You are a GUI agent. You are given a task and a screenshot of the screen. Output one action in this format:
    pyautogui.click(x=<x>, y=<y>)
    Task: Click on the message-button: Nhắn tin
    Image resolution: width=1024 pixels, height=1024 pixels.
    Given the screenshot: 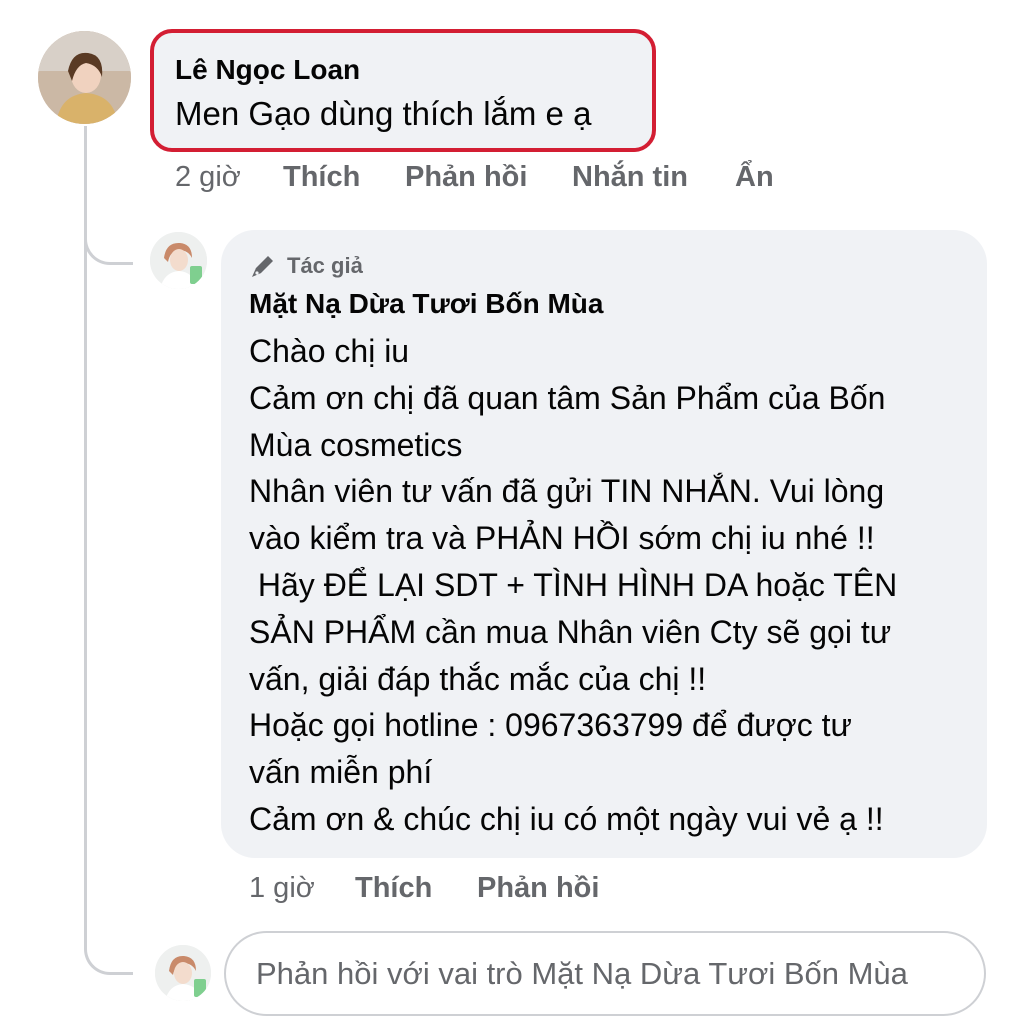 What is the action you would take?
    pyautogui.click(x=630, y=177)
    